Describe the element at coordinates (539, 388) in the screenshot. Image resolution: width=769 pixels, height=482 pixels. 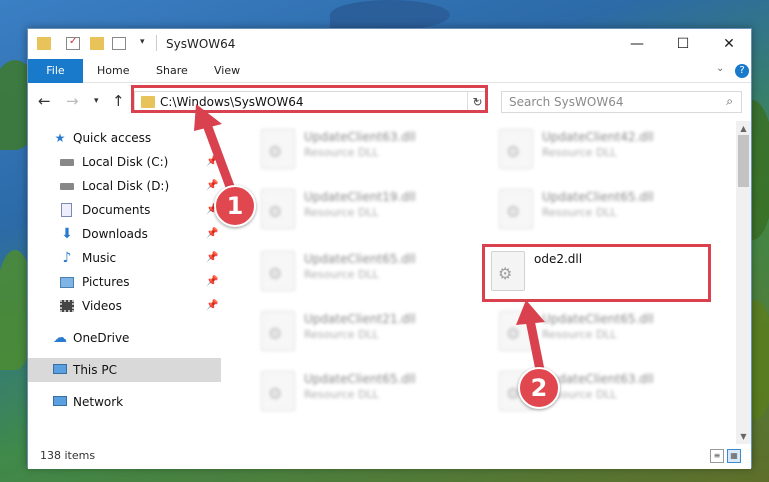
I see `step-2-badge: 2` at that location.